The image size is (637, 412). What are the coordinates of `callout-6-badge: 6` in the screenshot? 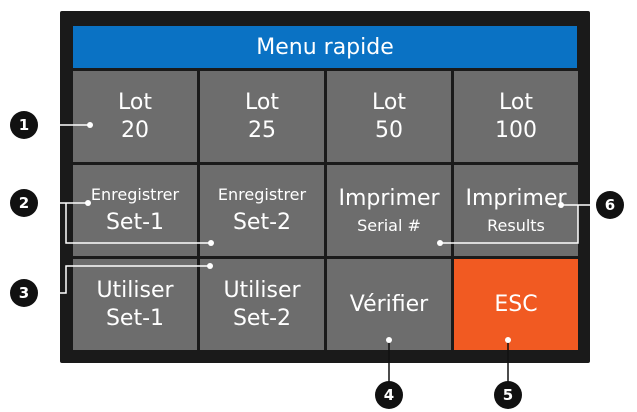 It's located at (610, 205).